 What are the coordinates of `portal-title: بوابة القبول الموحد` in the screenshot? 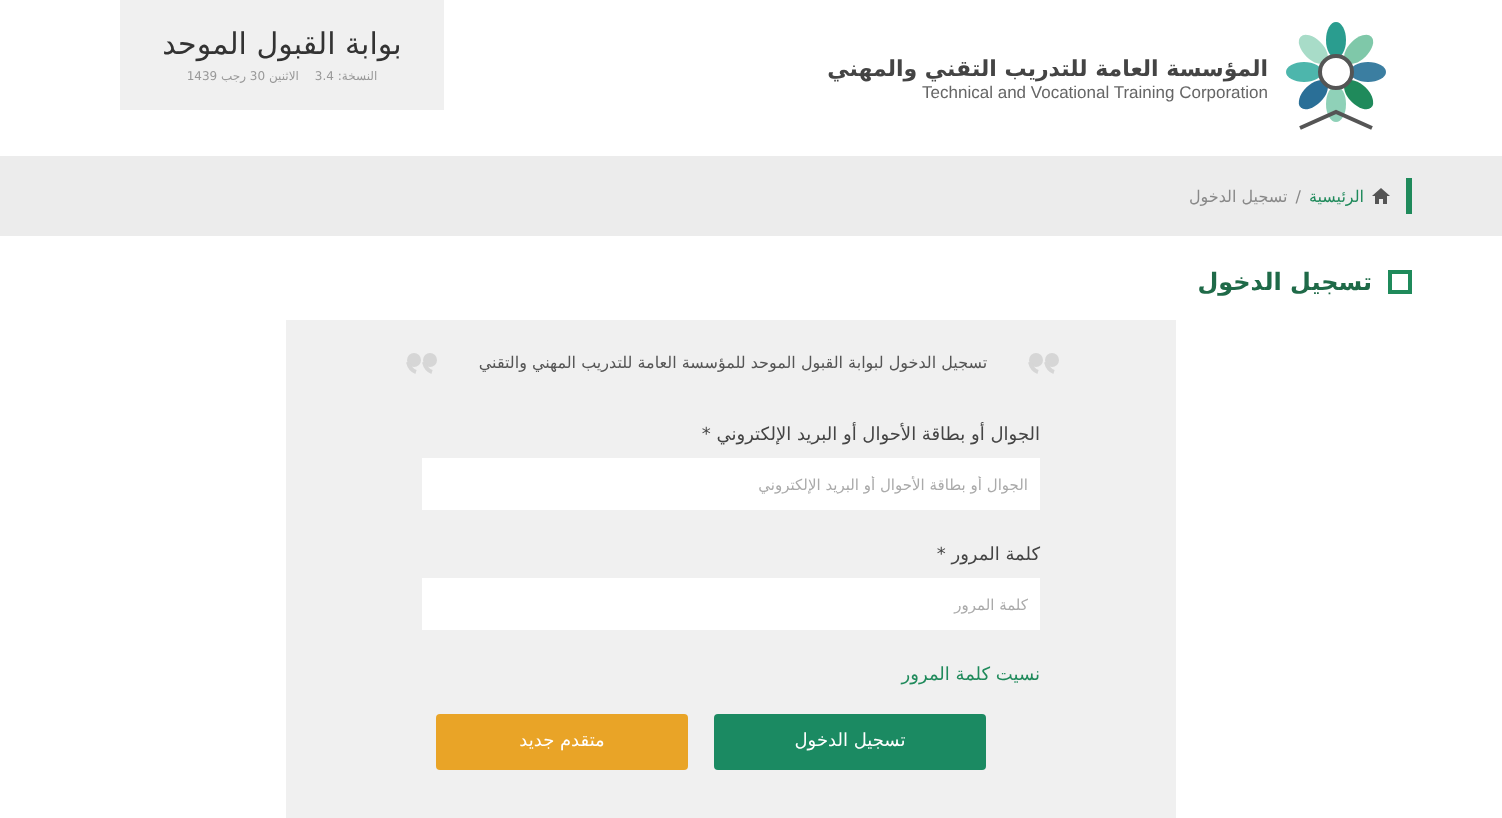 It's located at (282, 44).